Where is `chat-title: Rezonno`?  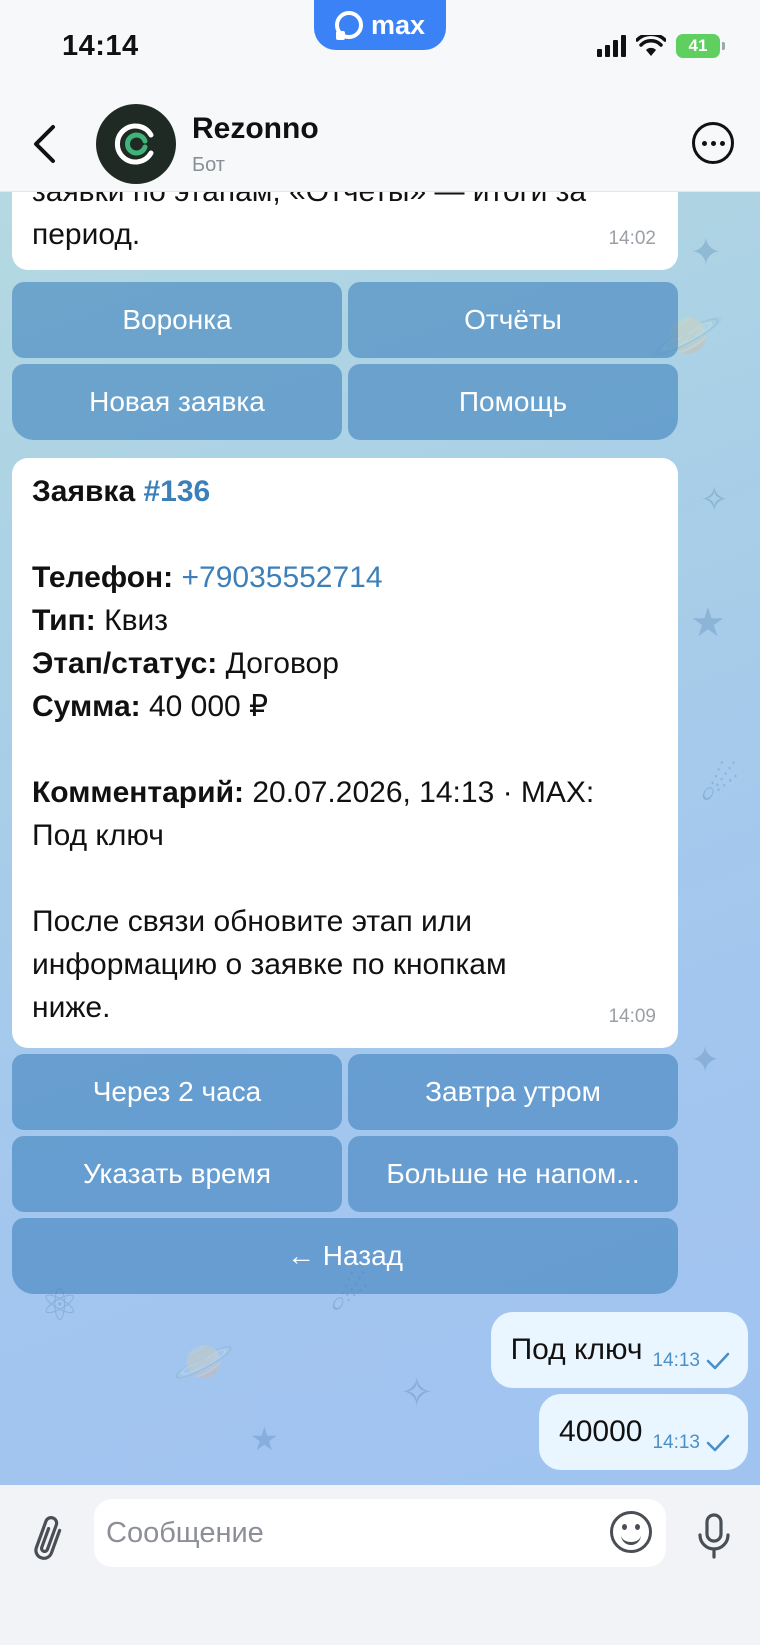
chat-title: Rezonno is located at coordinates (255, 129).